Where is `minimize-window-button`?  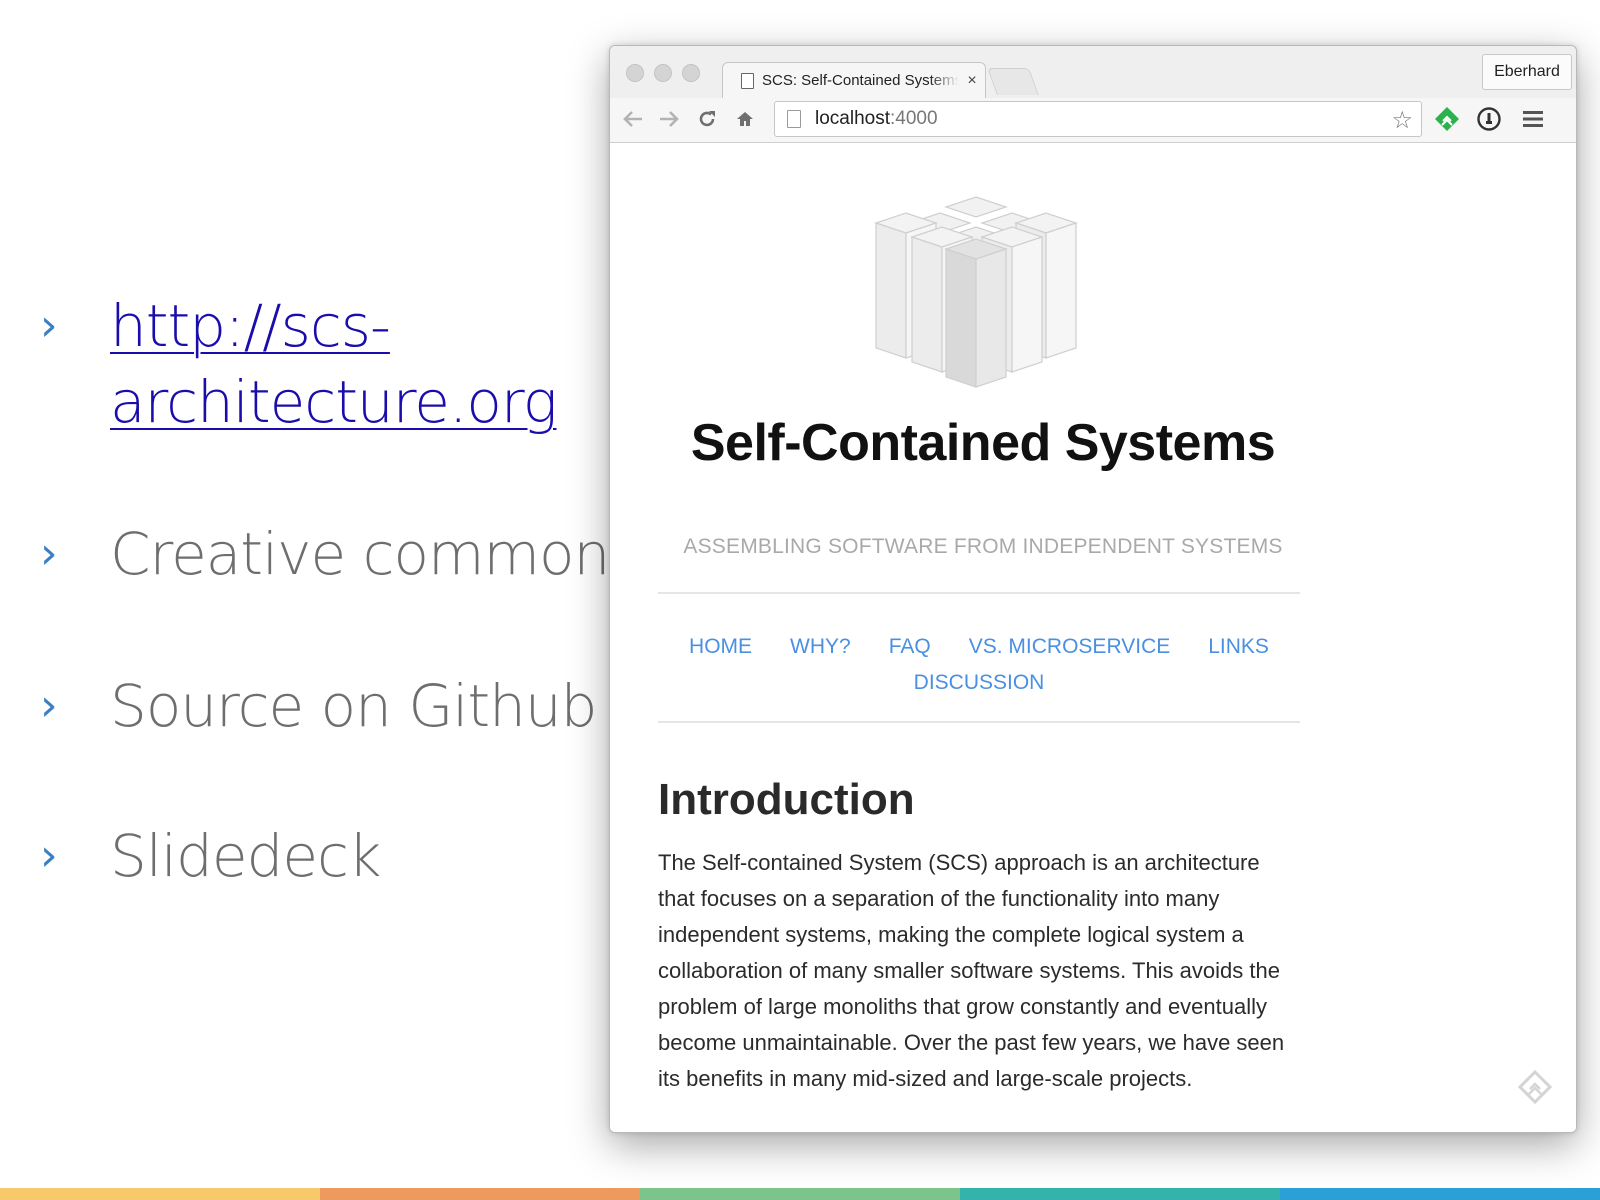
minimize-window-button is located at coordinates (663, 73).